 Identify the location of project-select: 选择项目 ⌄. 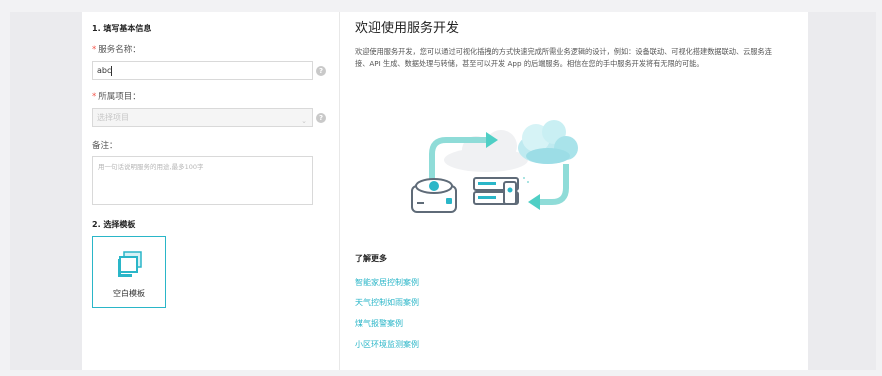
(202, 117).